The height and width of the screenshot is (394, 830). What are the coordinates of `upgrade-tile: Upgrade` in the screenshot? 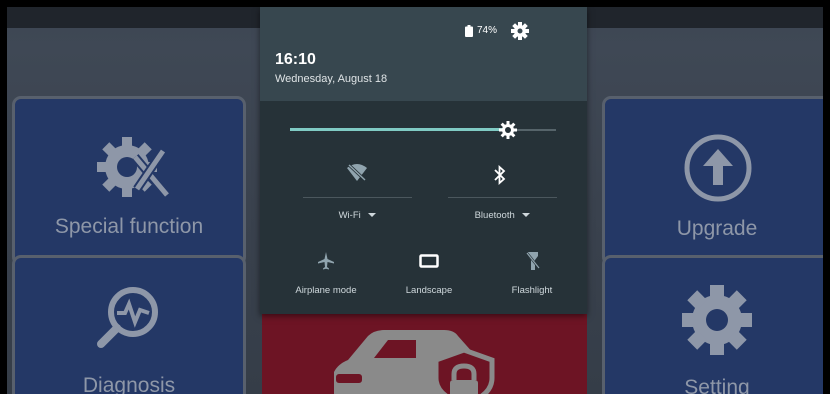 It's located at (712, 181).